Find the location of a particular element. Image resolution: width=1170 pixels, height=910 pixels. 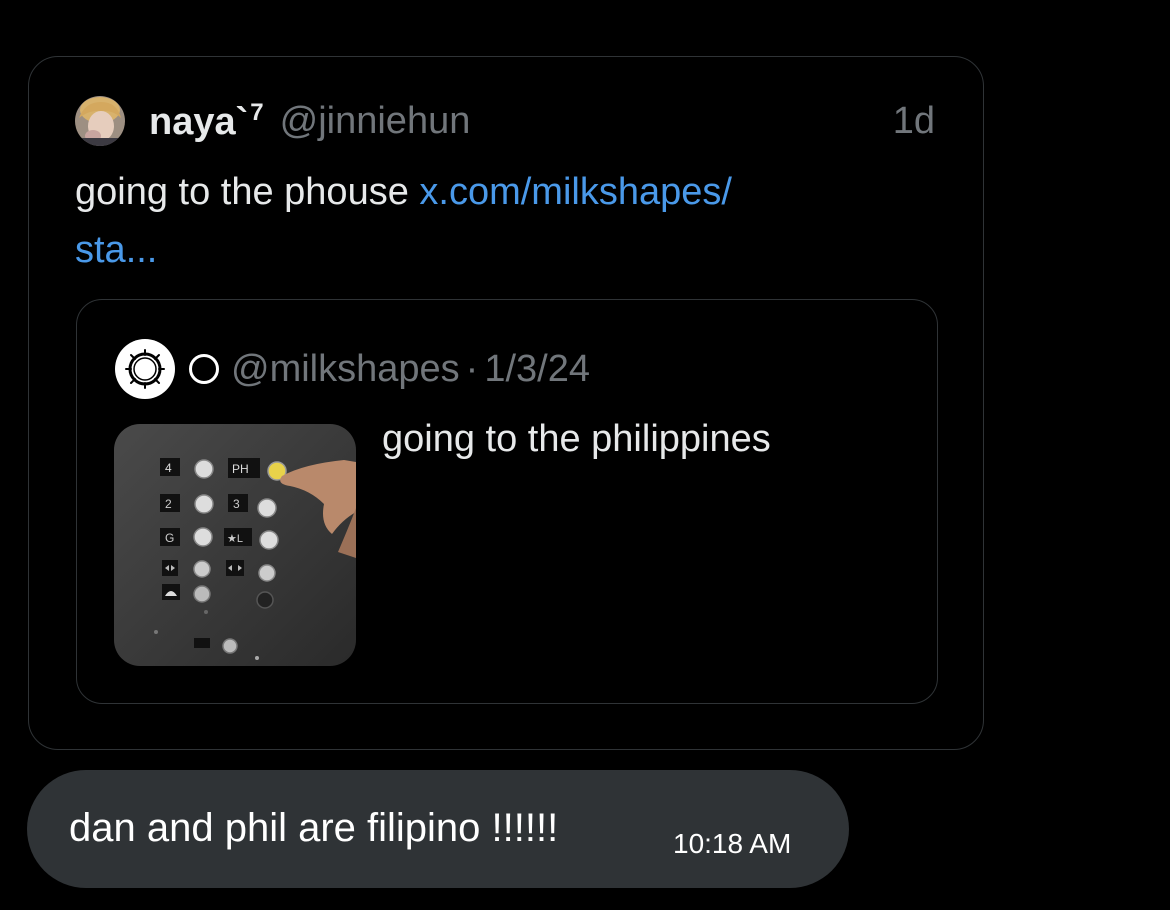

display-name: naya`7 is located at coordinates (206, 121).